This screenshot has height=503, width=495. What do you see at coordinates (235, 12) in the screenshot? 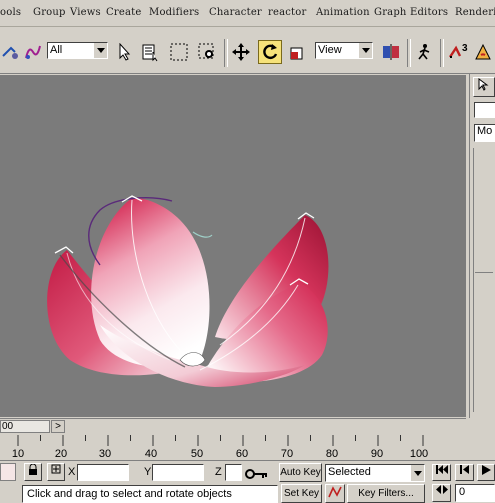
I see `menu-character: Character` at bounding box center [235, 12].